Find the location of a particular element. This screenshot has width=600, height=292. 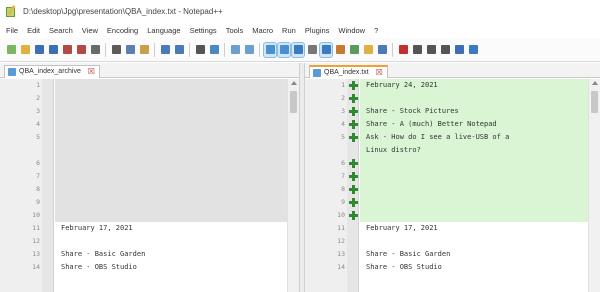

text-line: Linux distro? is located at coordinates (474, 150).